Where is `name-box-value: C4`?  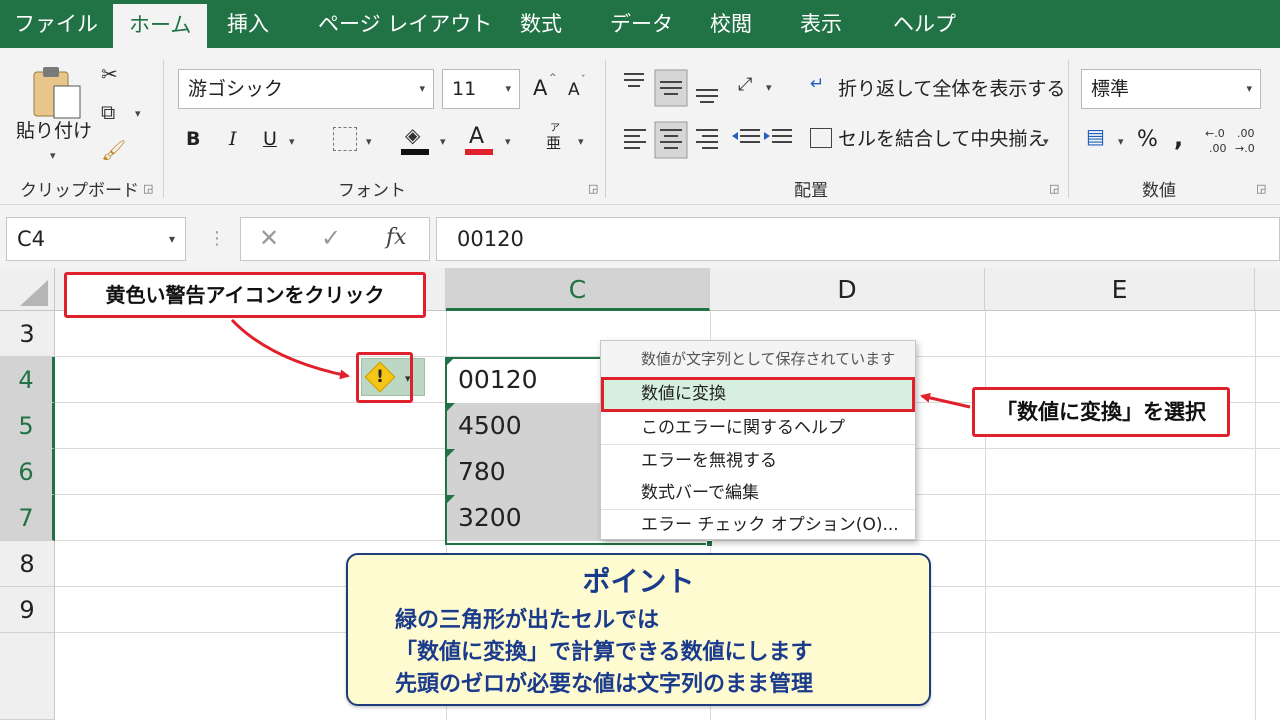
name-box-value: C4 is located at coordinates (31, 239).